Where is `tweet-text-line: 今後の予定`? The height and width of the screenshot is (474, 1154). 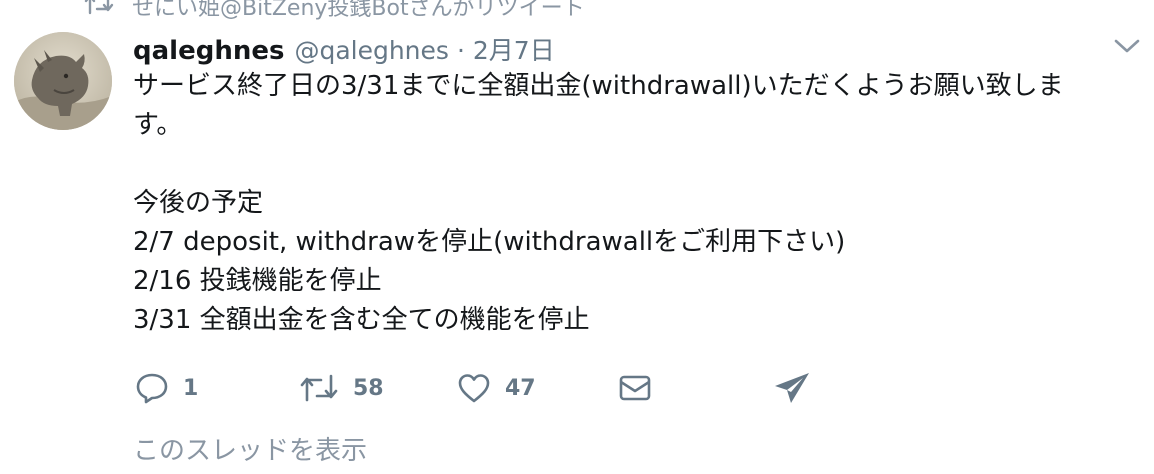
tweet-text-line: 今後の予定 is located at coordinates (198, 203).